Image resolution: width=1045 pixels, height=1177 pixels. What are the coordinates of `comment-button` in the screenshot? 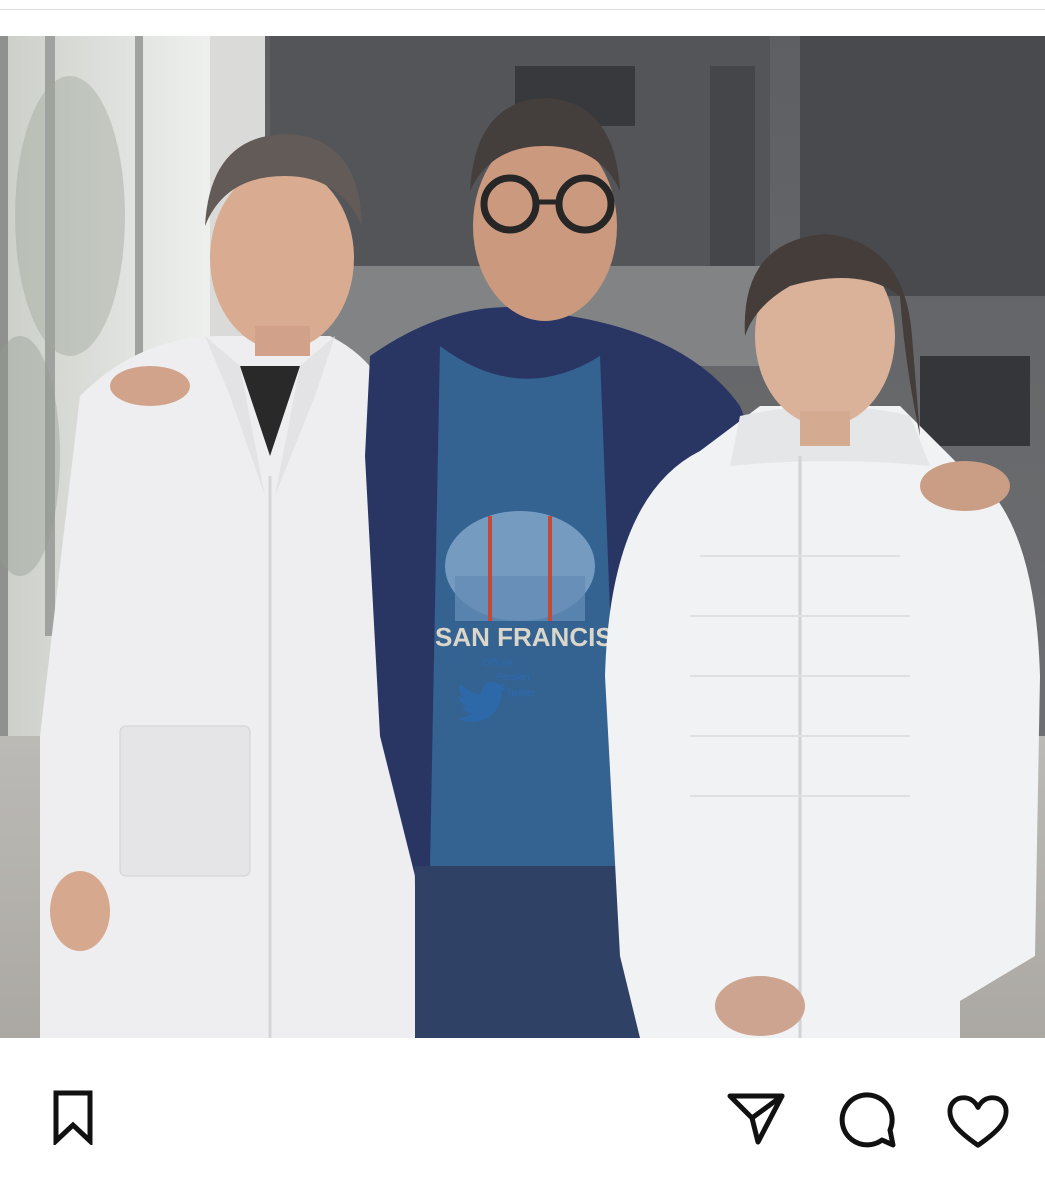 It's located at (868, 1120).